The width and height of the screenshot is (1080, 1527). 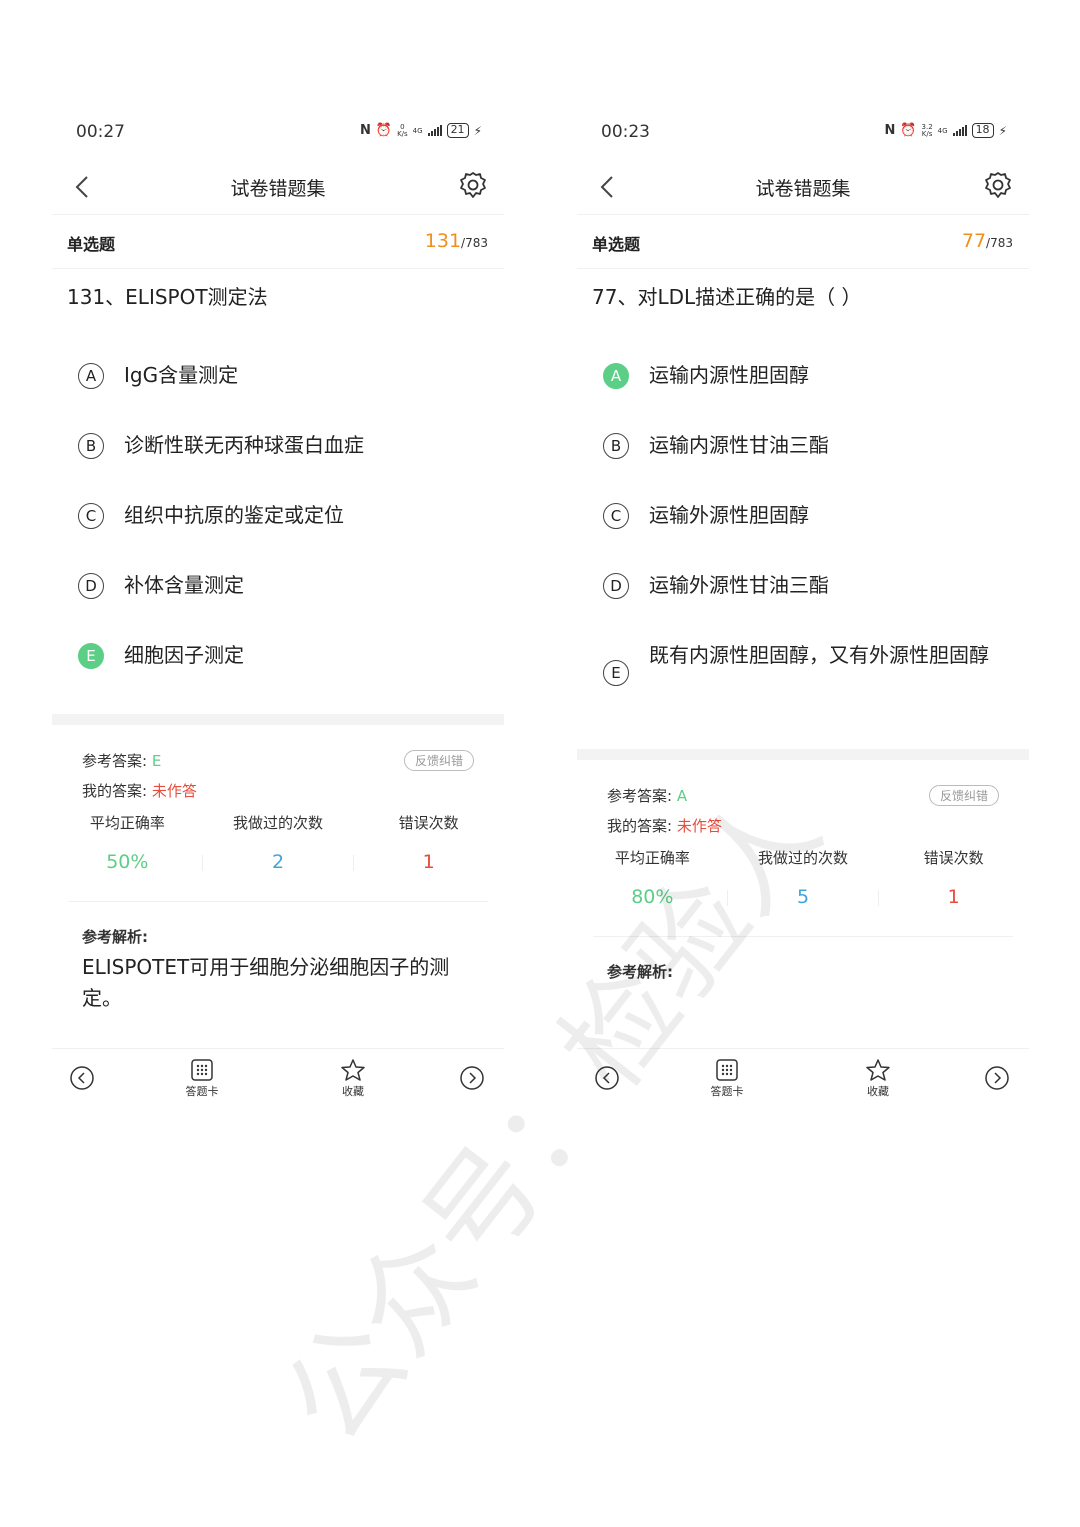 I want to click on status-icons: N ⏰ 3.2 K/s 4G 18 ⚡, so click(x=945, y=130).